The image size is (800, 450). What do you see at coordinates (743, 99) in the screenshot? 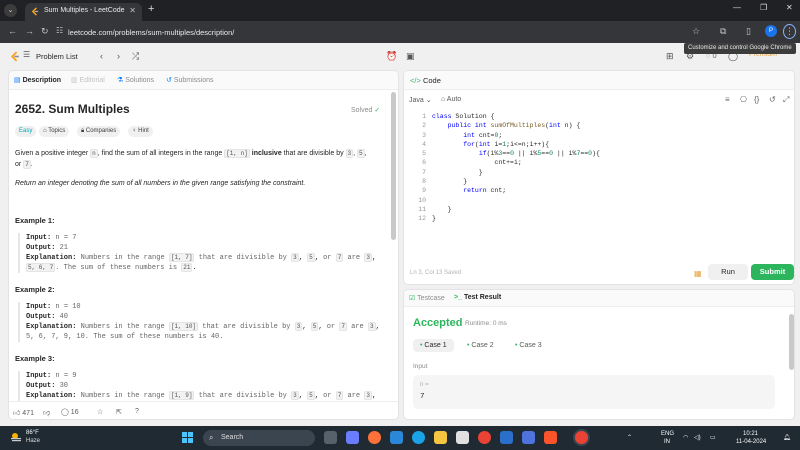
I see `bookmark-icon: ⎔` at bounding box center [743, 99].